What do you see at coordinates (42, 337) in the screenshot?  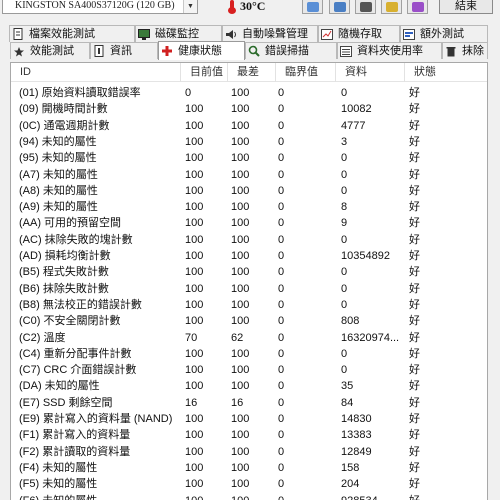 I see `cell-id: (C2) 溫度` at bounding box center [42, 337].